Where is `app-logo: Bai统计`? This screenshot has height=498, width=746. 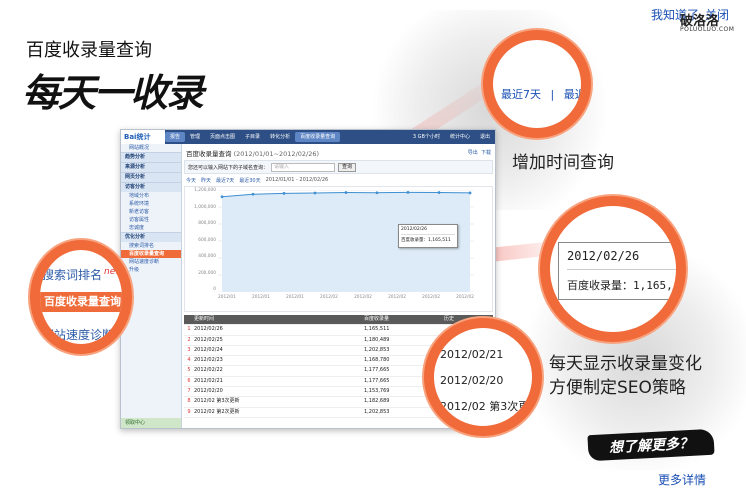 app-logo: Bai统计 is located at coordinates (143, 137).